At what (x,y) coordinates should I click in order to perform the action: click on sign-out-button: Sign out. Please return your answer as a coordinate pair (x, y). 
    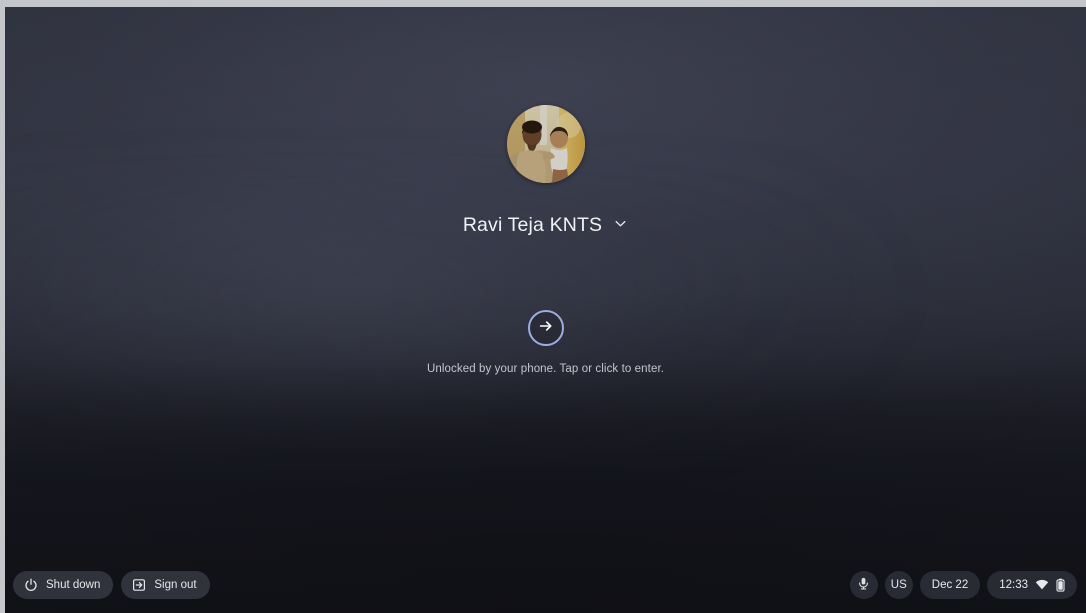
    Looking at the image, I should click on (165, 585).